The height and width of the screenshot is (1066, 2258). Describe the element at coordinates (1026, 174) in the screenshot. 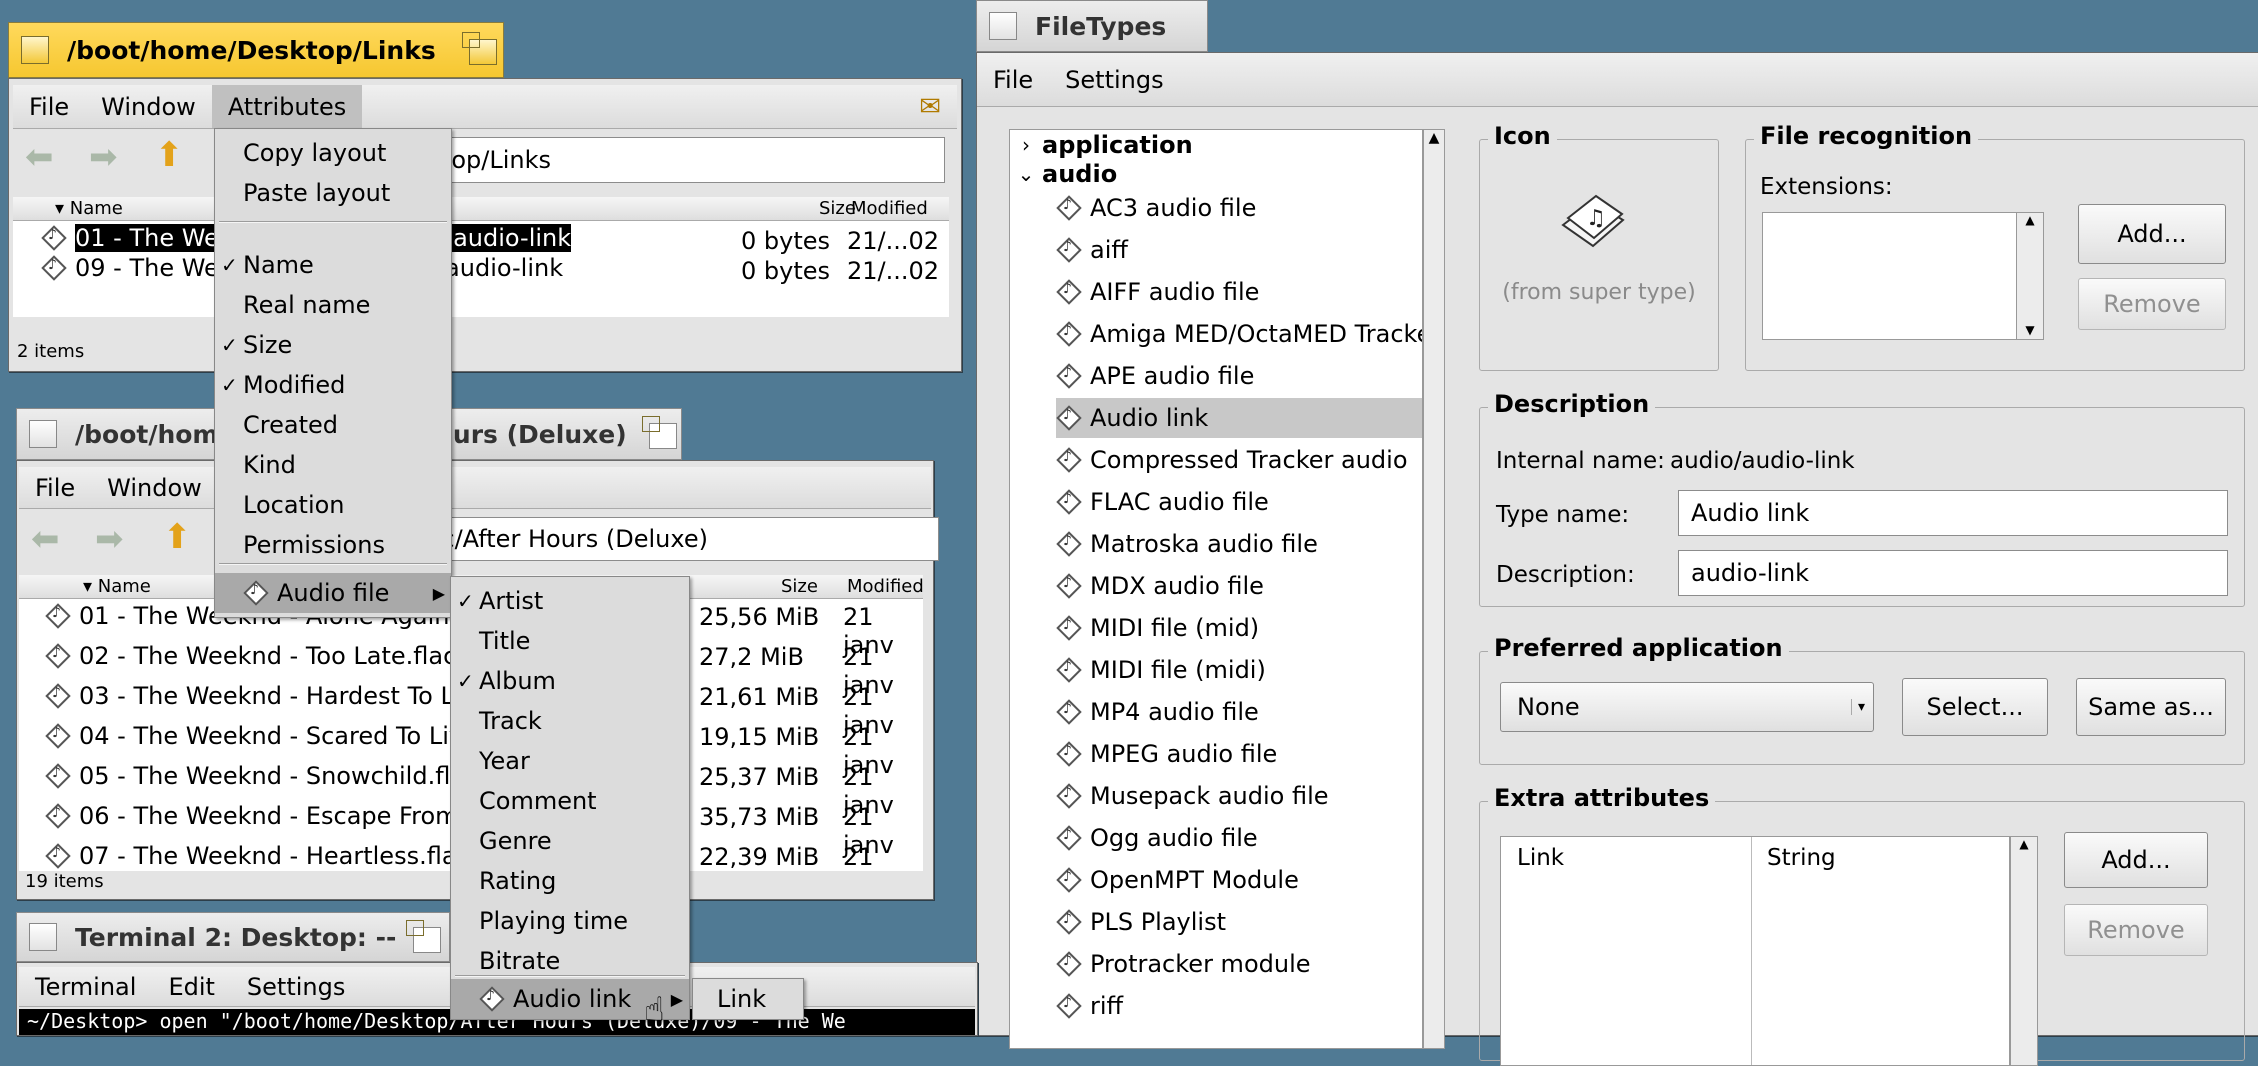

I see `collapse-arrow-icon: ⌄` at that location.